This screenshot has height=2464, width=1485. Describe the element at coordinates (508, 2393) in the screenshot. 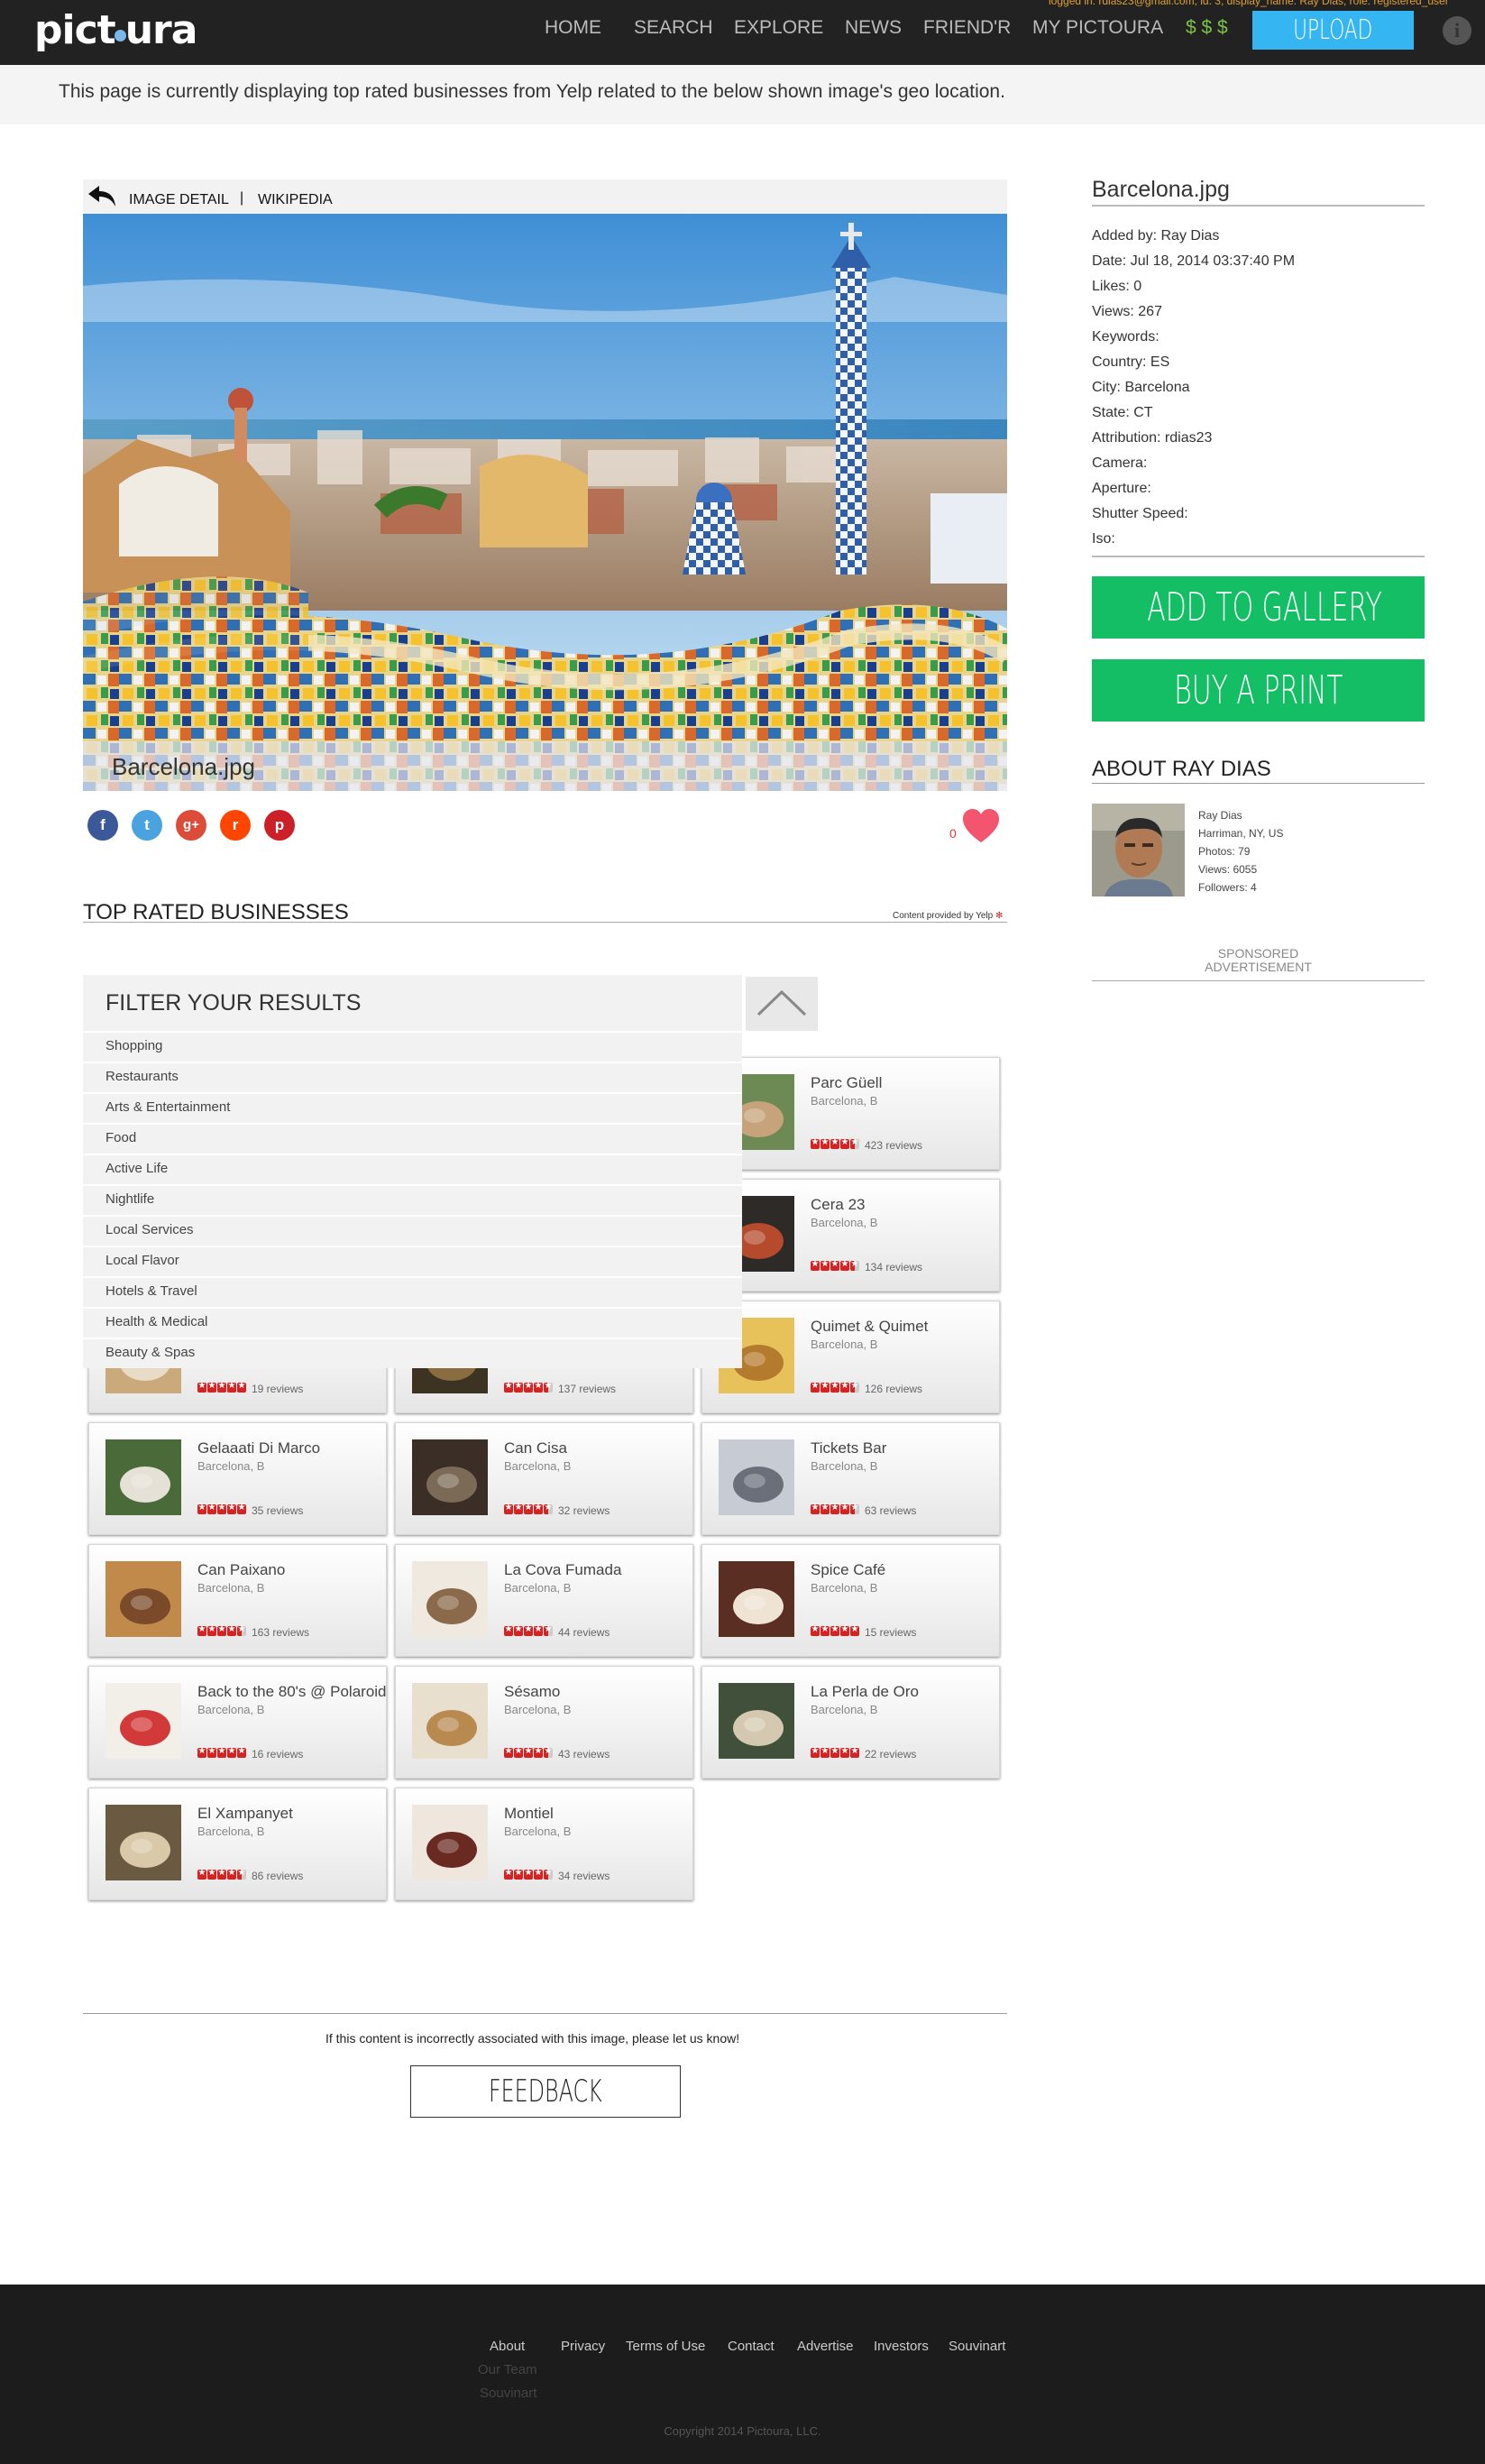

I see `footer-souvinart-sub: Souvinart` at that location.